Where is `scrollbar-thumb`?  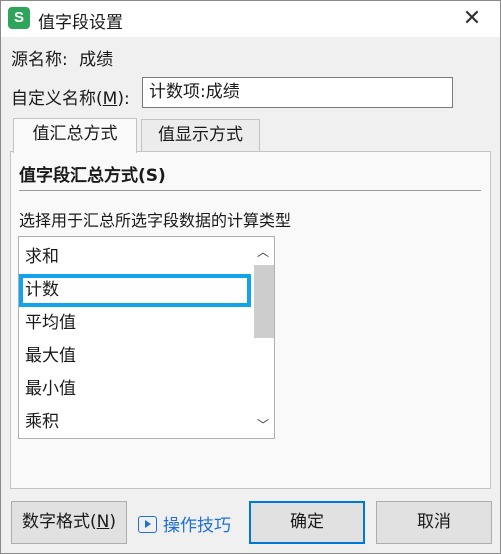 scrollbar-thumb is located at coordinates (264, 301).